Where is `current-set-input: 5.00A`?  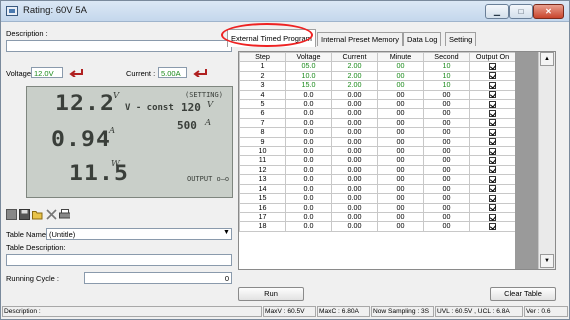
current-set-input: 5.00A is located at coordinates (172, 72).